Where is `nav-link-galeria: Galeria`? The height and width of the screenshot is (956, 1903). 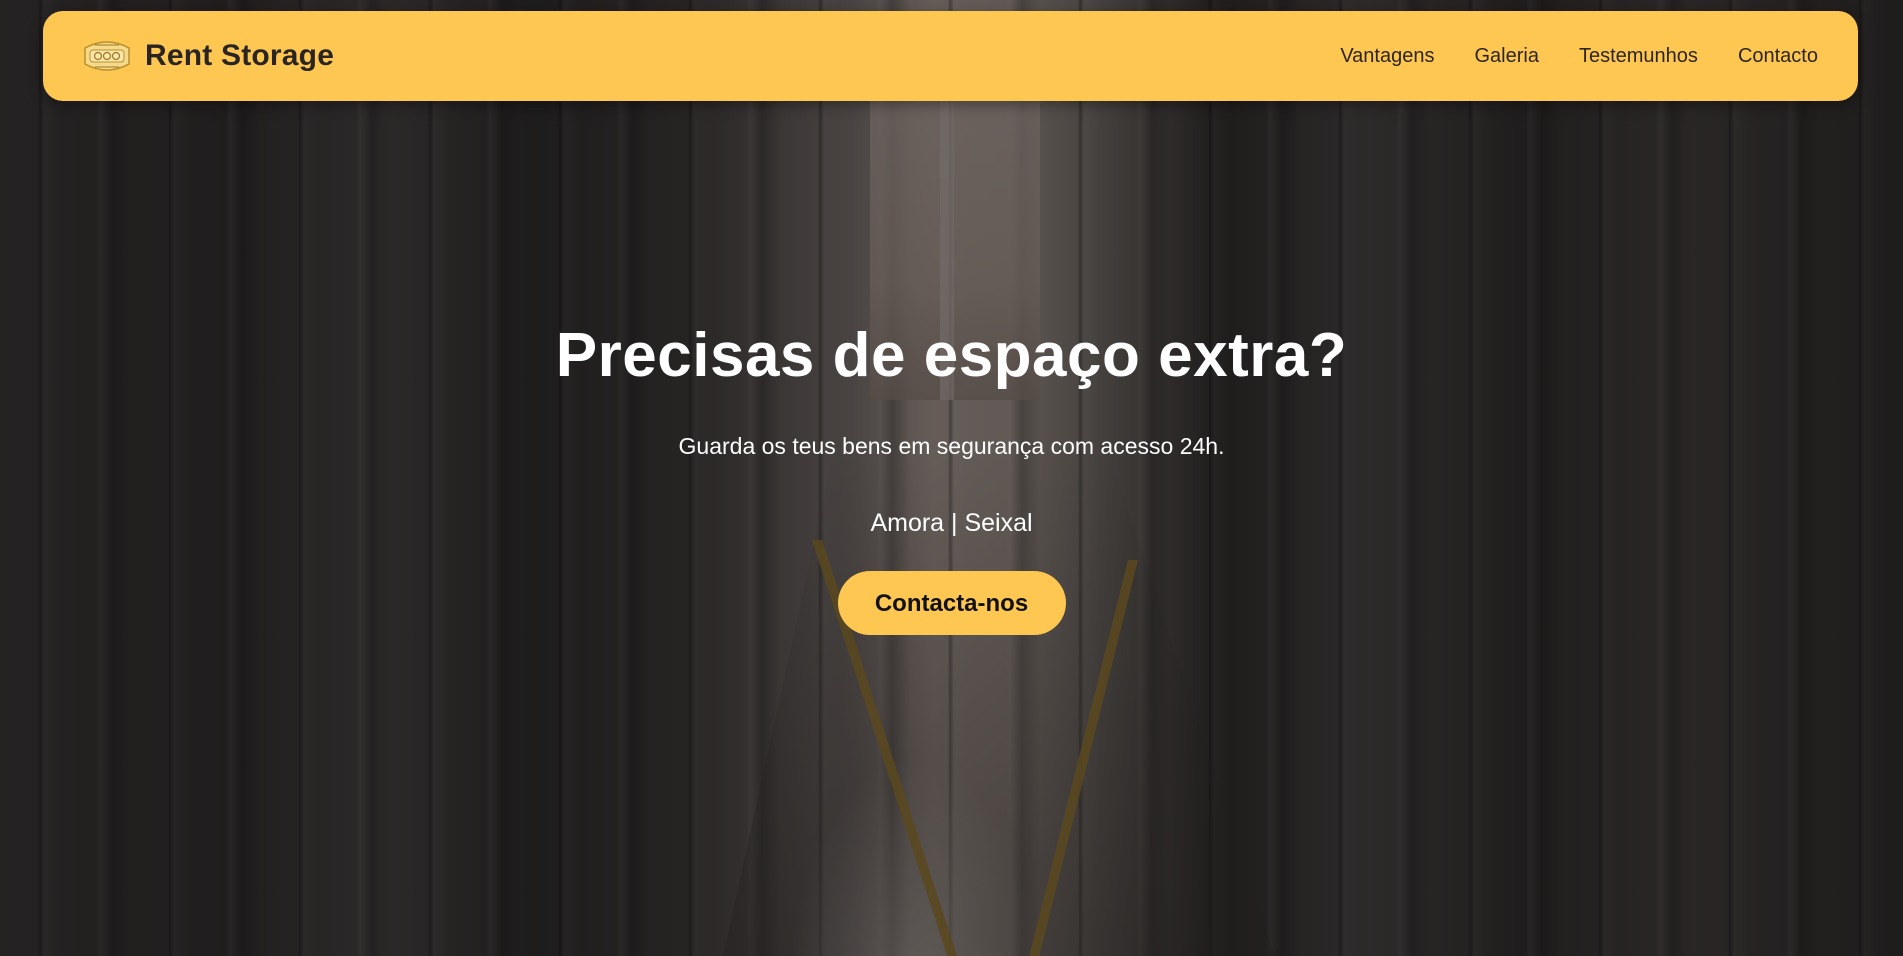
nav-link-galeria: Galeria is located at coordinates (1506, 56).